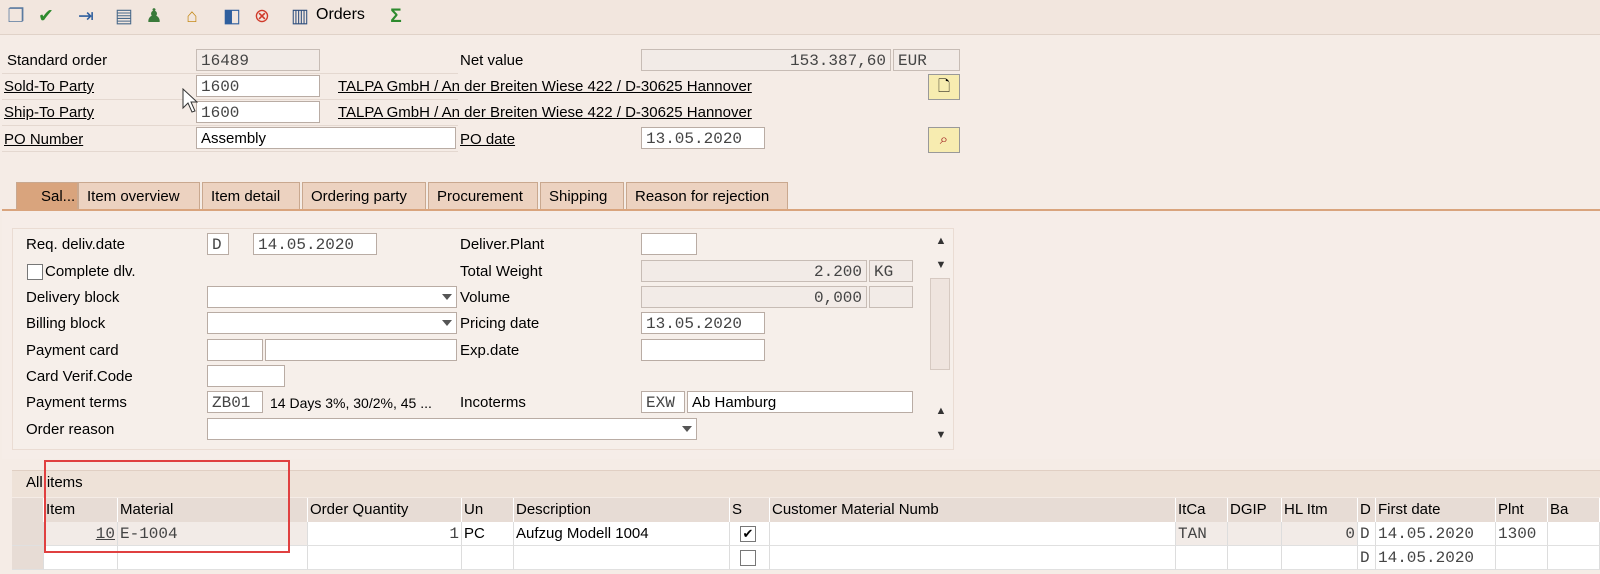 This screenshot has height=574, width=1600. Describe the element at coordinates (1202, 558) in the screenshot. I see `itca-cell` at that location.